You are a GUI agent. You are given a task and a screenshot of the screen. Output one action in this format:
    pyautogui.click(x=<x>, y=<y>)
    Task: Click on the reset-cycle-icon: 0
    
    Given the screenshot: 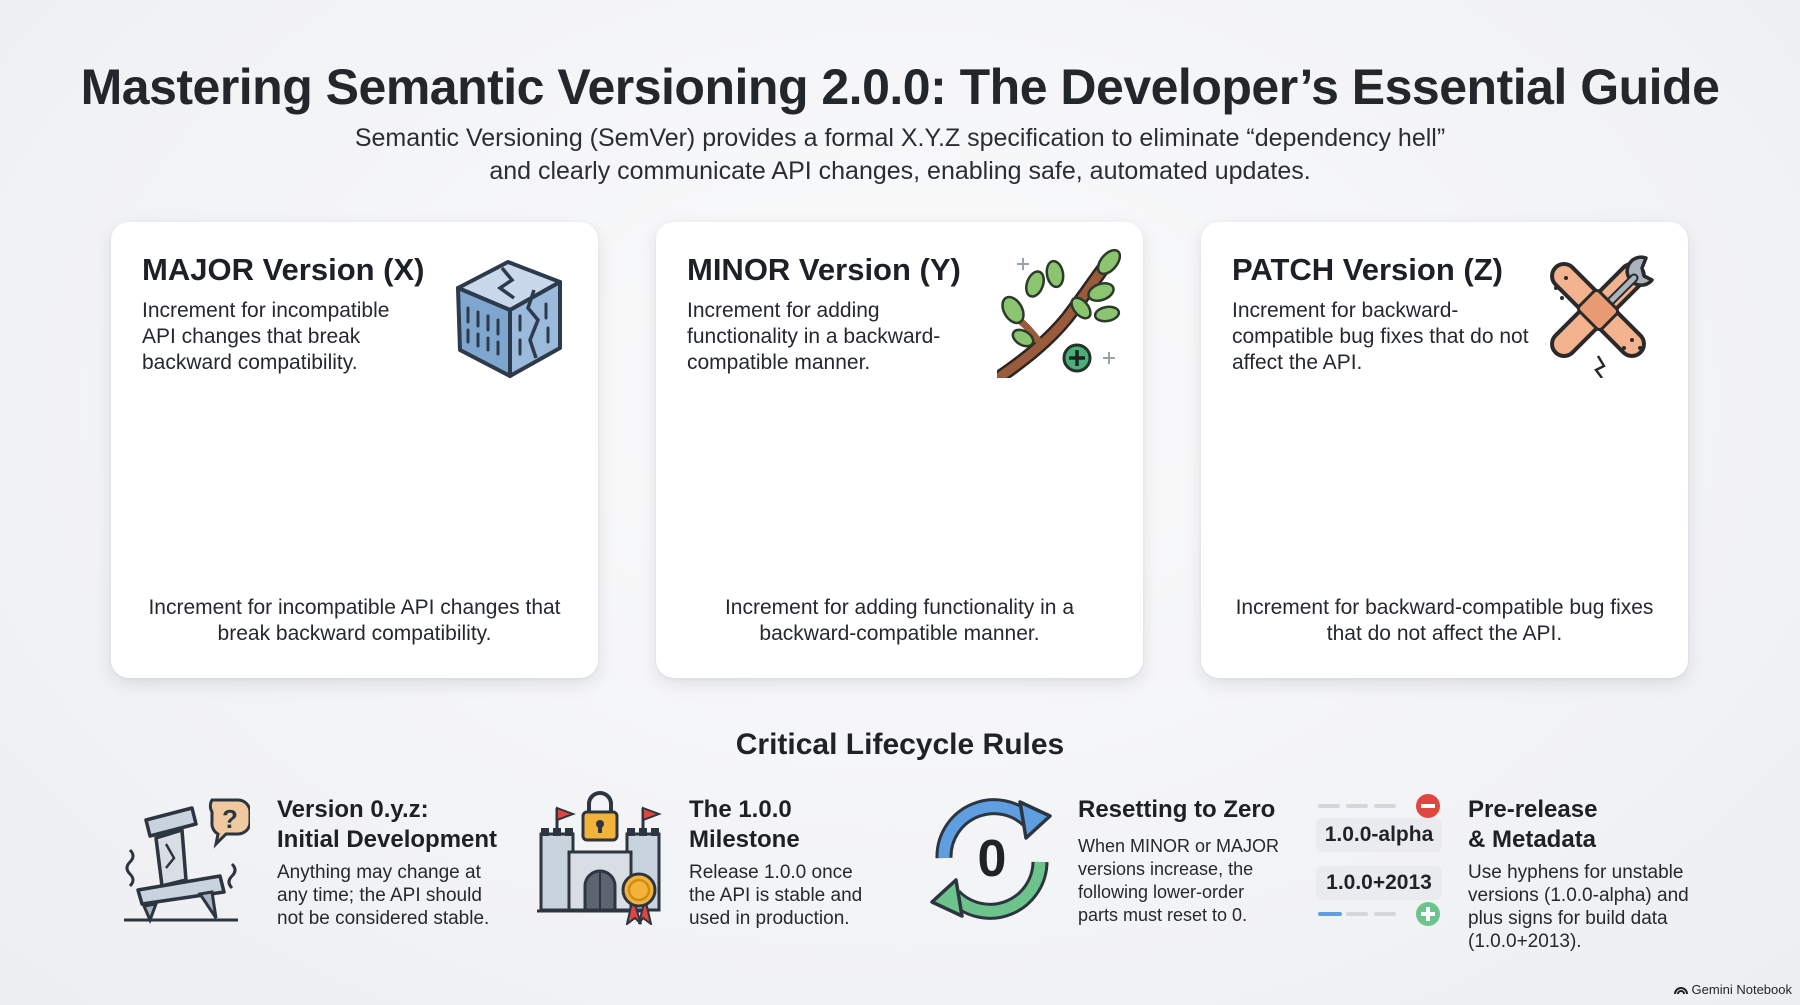 What is the action you would take?
    pyautogui.click(x=991, y=859)
    